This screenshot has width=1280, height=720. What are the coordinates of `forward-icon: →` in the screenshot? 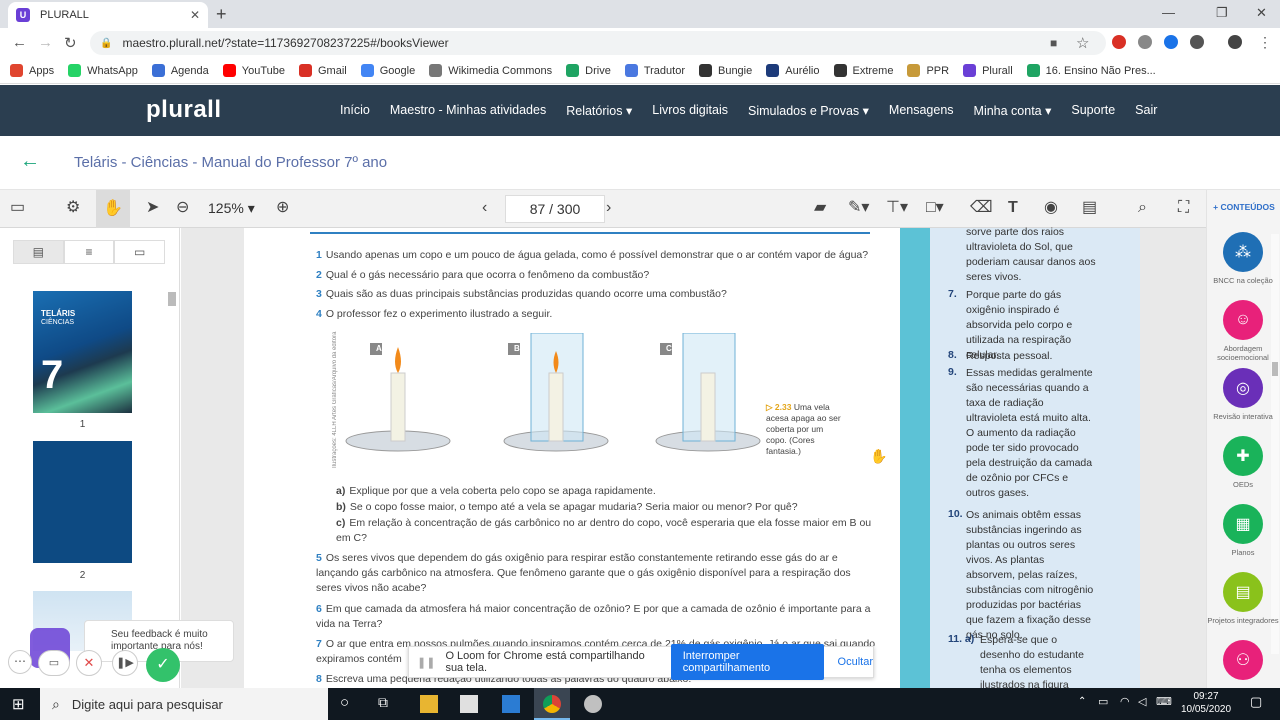 It's located at (45, 42).